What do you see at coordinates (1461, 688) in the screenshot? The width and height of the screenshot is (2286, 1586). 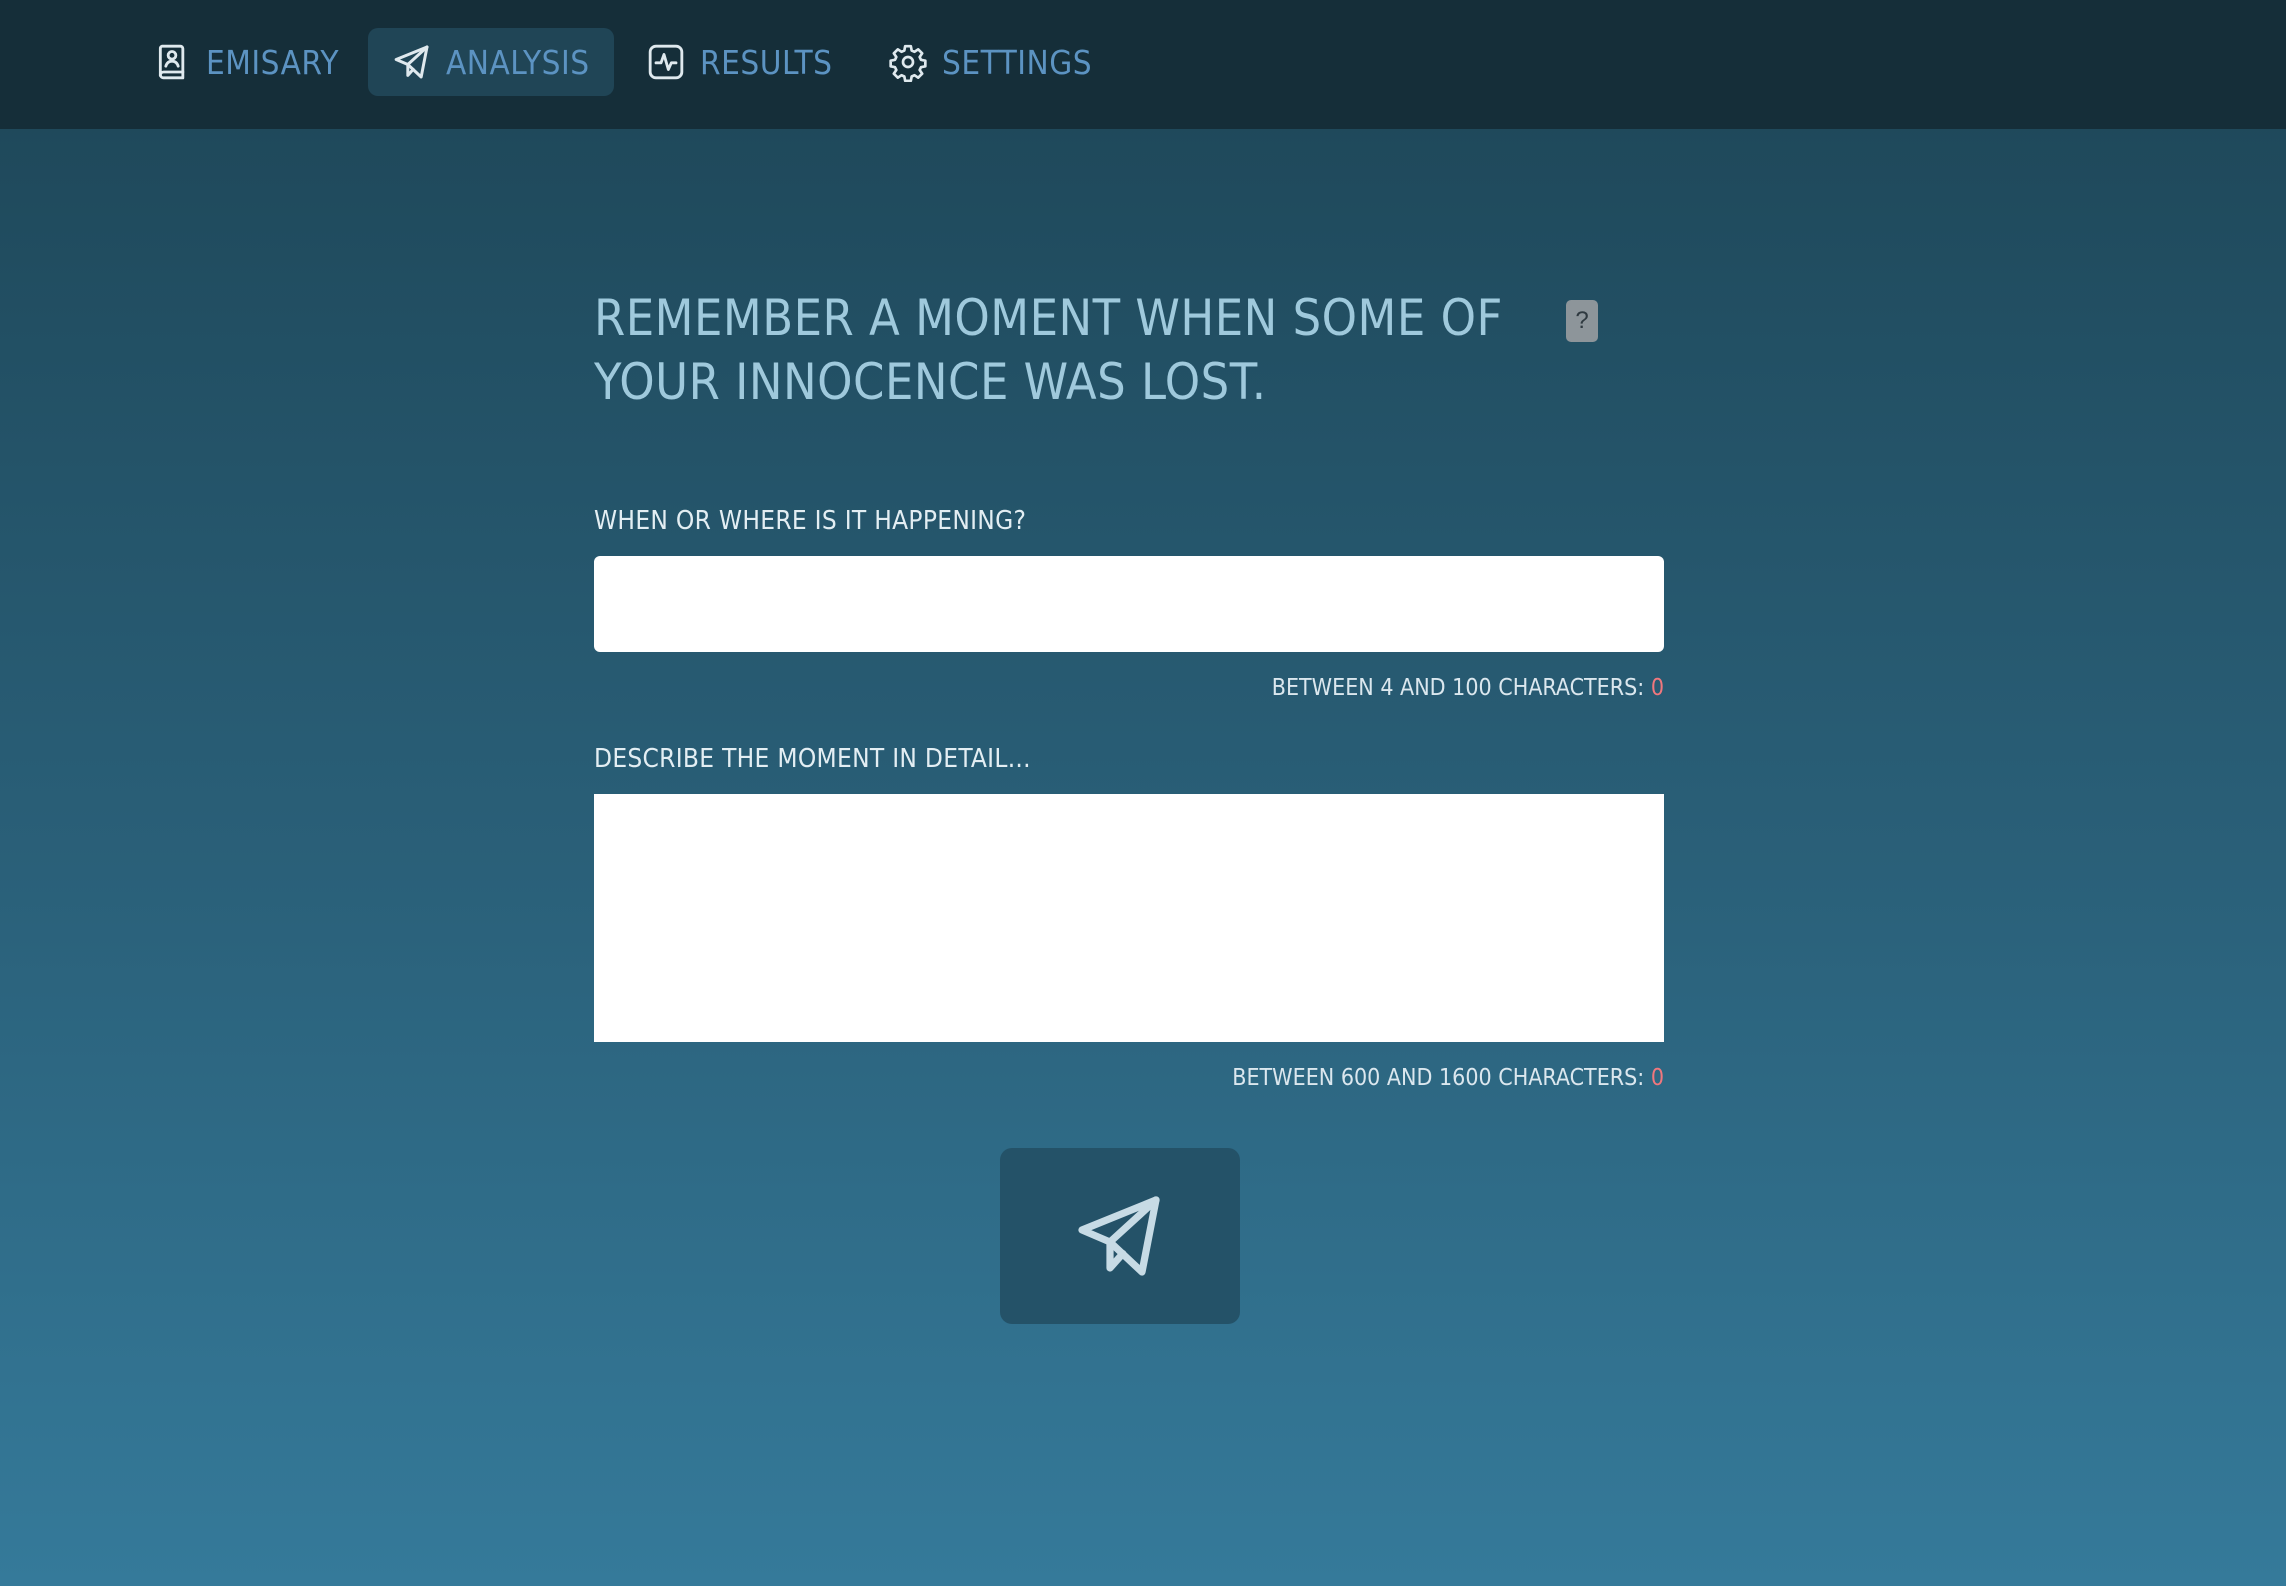 I see `char-hint-text: BETWEEN 4 AND 100 CHARACTERS:` at bounding box center [1461, 688].